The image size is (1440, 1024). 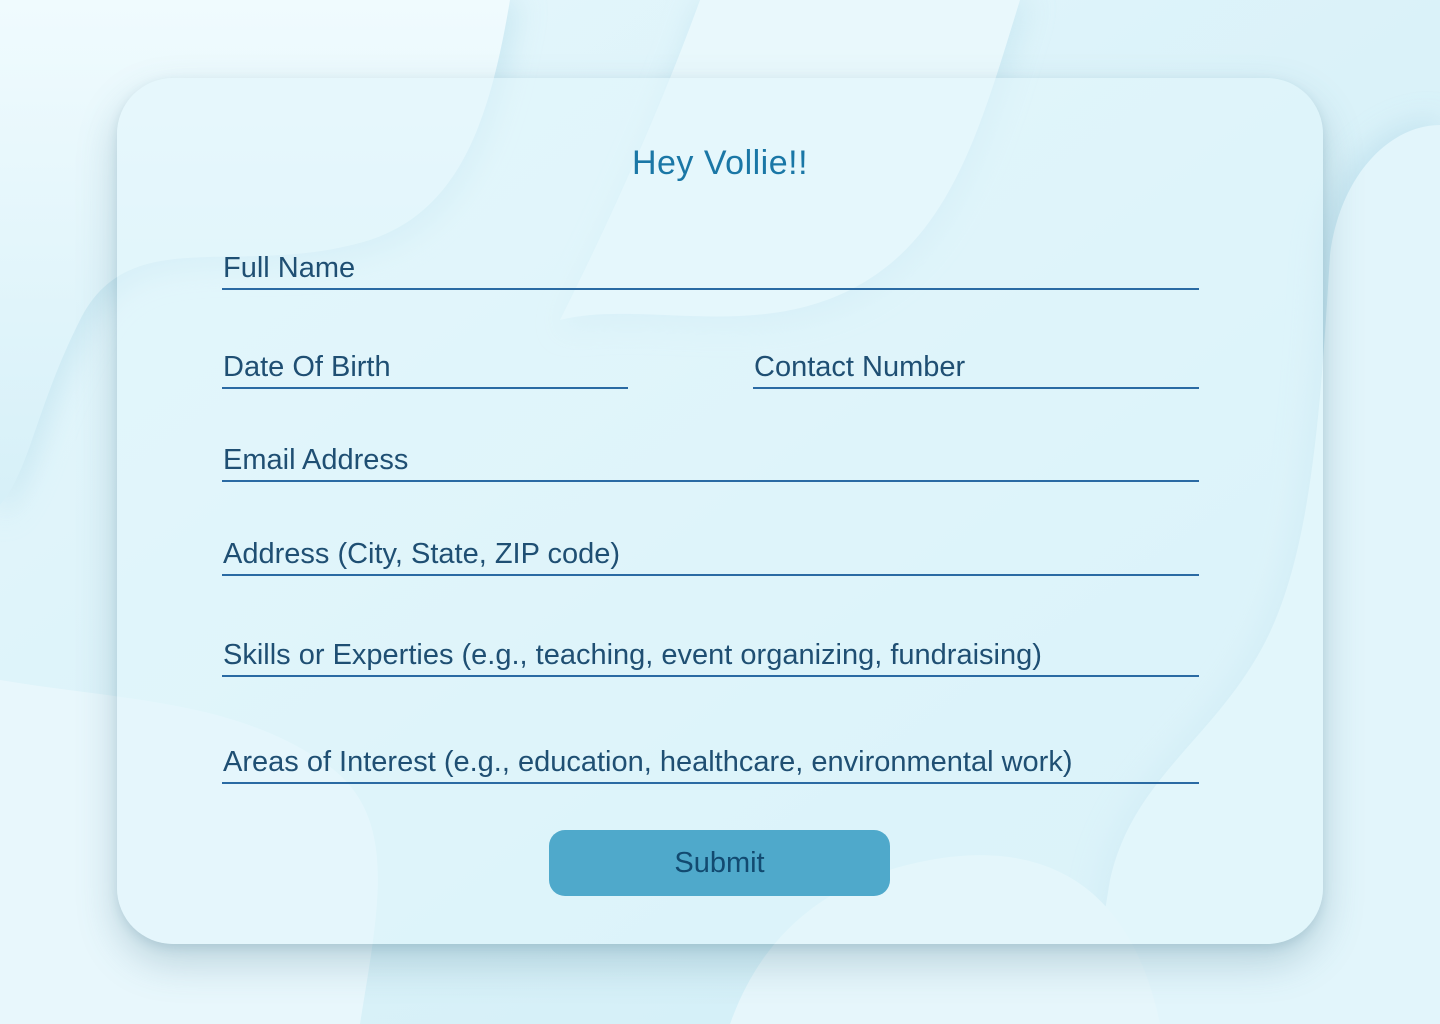 I want to click on address-field, so click(x=710, y=555).